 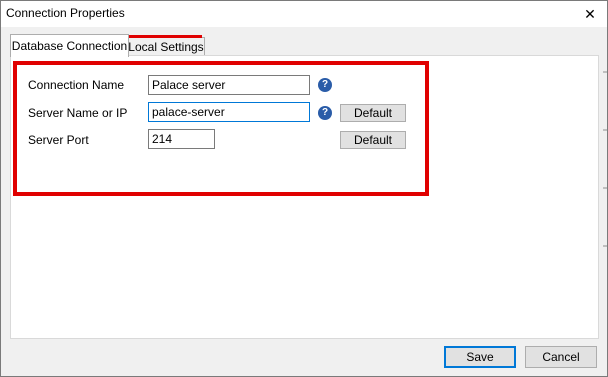 What do you see at coordinates (165, 36) in the screenshot?
I see `tab-highlight-underline` at bounding box center [165, 36].